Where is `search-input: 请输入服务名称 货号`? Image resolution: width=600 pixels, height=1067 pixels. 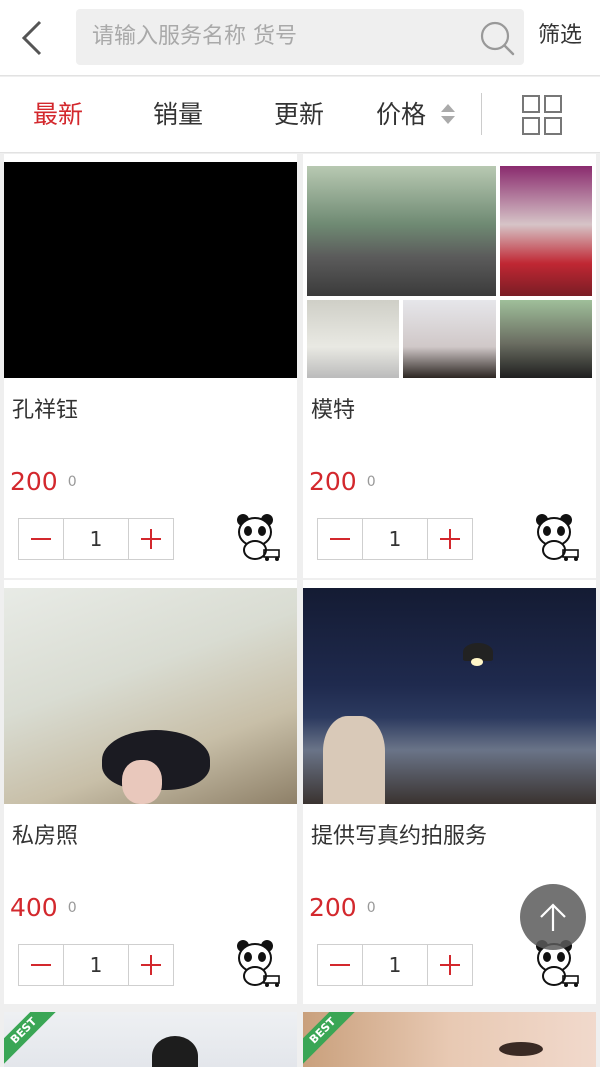
search-input: 请输入服务名称 货号 is located at coordinates (300, 37).